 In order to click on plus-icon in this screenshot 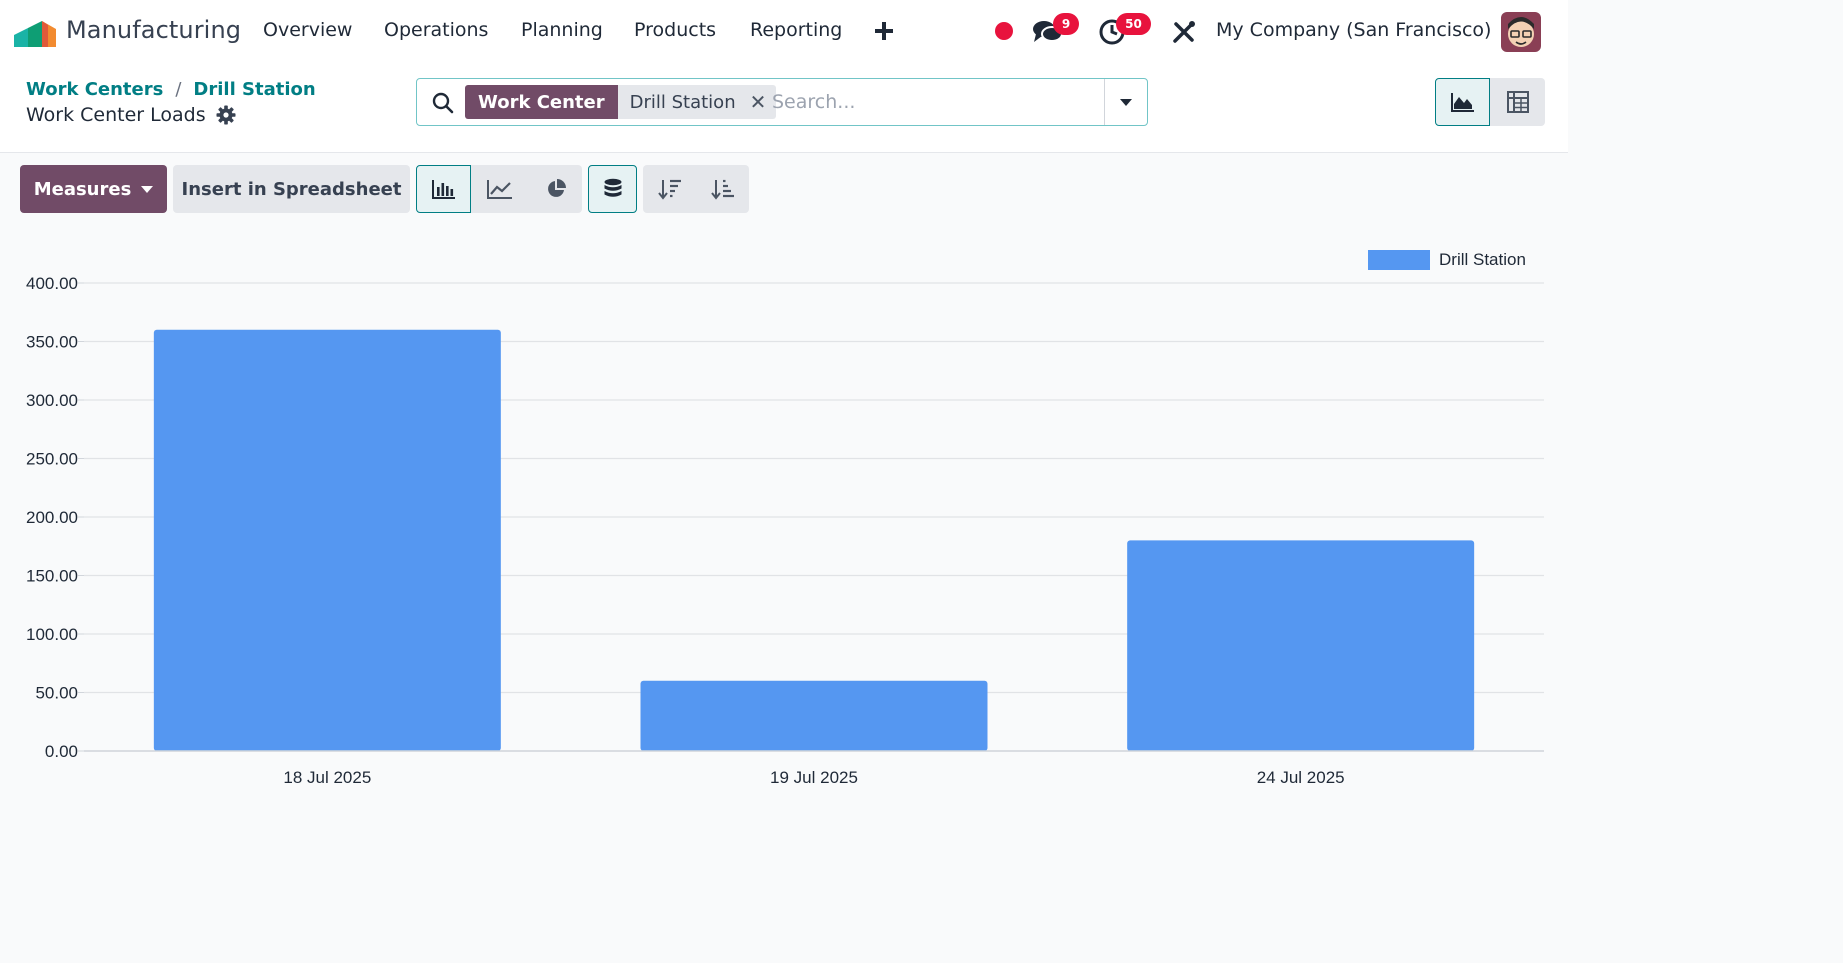, I will do `click(884, 31)`.